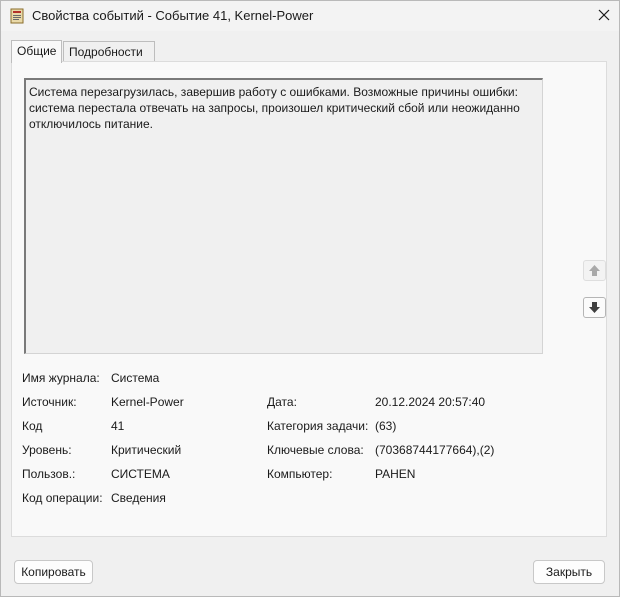 The image size is (620, 597). I want to click on keywords-label: Ключевые слова:, so click(315, 450).